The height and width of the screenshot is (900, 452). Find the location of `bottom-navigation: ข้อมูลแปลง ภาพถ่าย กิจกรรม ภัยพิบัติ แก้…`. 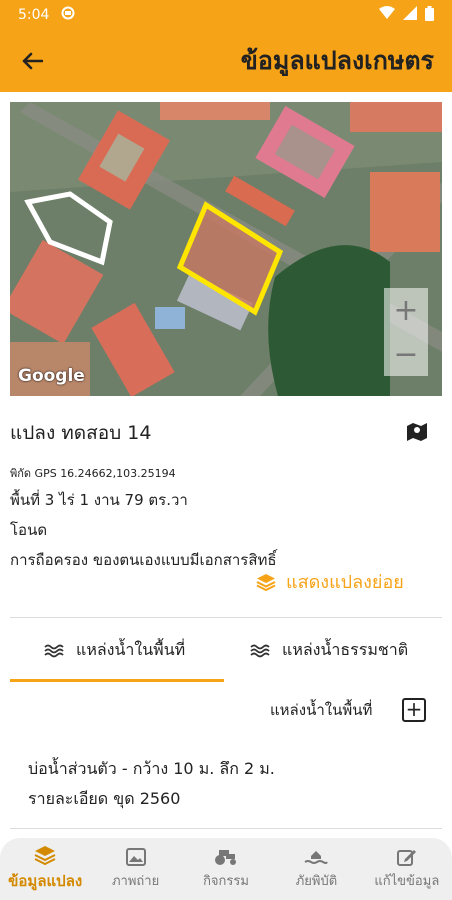

bottom-navigation: ข้อมูลแปลง ภาพถ่าย กิจกรรม ภัยพิบัติ แก้… is located at coordinates (226, 869).